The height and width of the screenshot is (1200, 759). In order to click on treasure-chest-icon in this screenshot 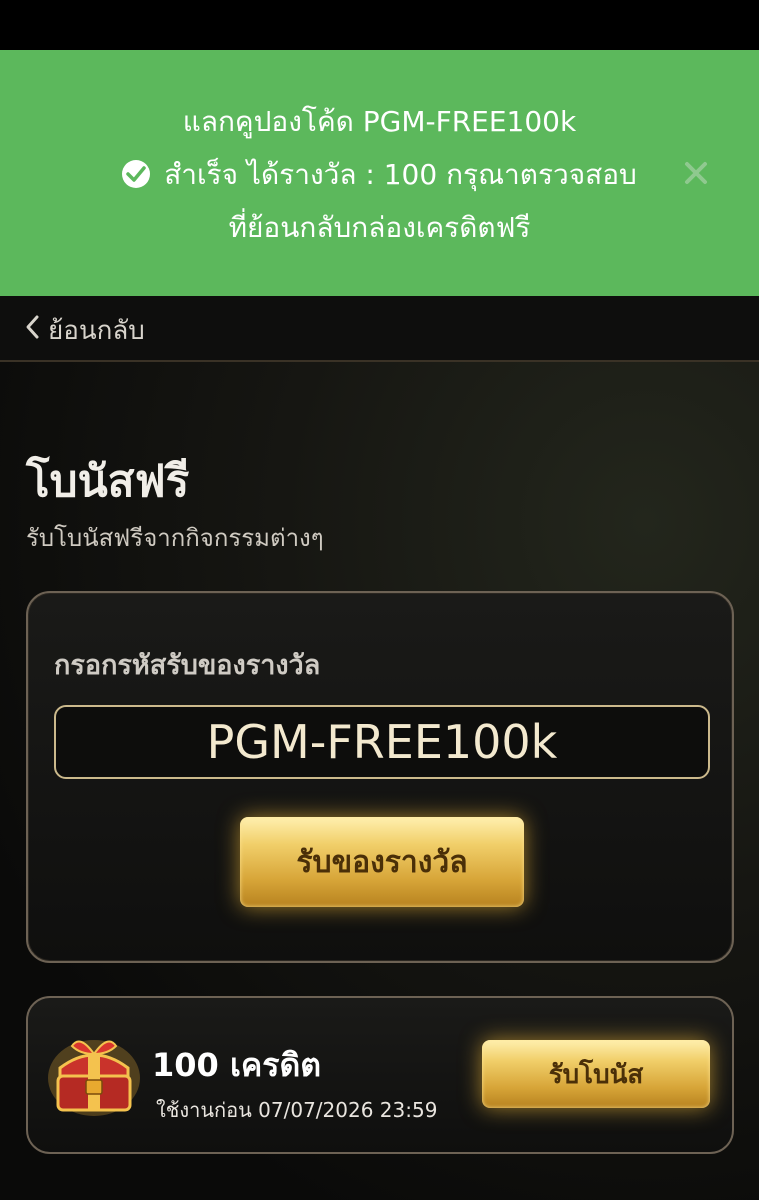, I will do `click(94, 1073)`.